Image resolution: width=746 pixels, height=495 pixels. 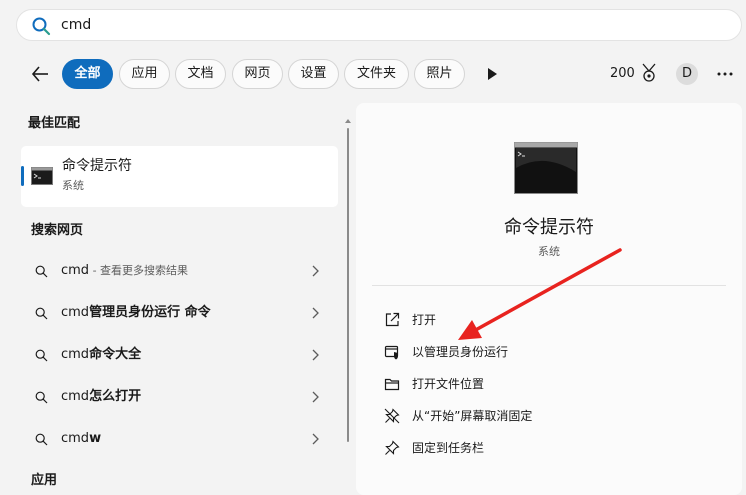 I want to click on play-more-filters-icon, so click(x=492, y=74).